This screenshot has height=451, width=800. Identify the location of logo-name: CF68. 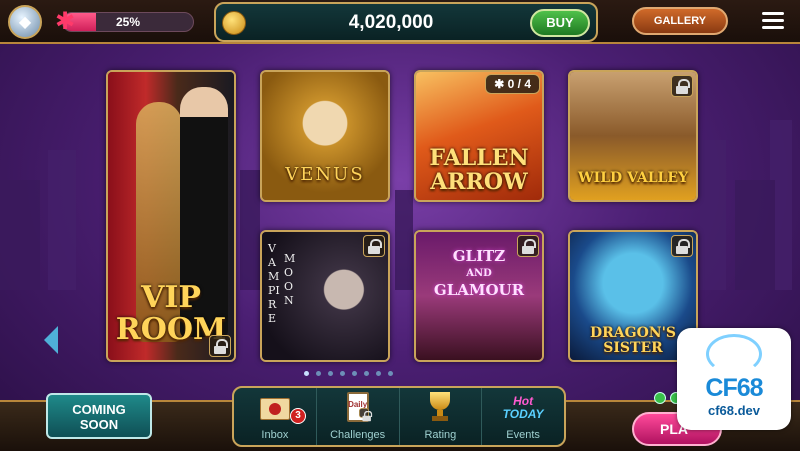
(734, 388).